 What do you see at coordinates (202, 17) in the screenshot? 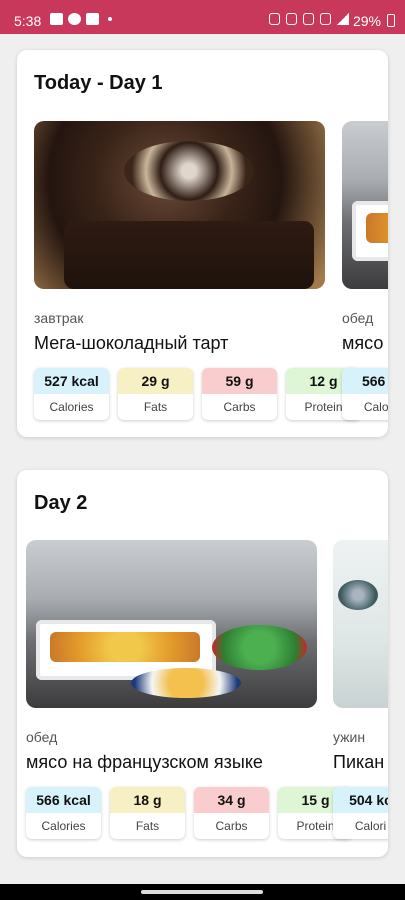
I see `status-bar: 5:38 29%` at bounding box center [202, 17].